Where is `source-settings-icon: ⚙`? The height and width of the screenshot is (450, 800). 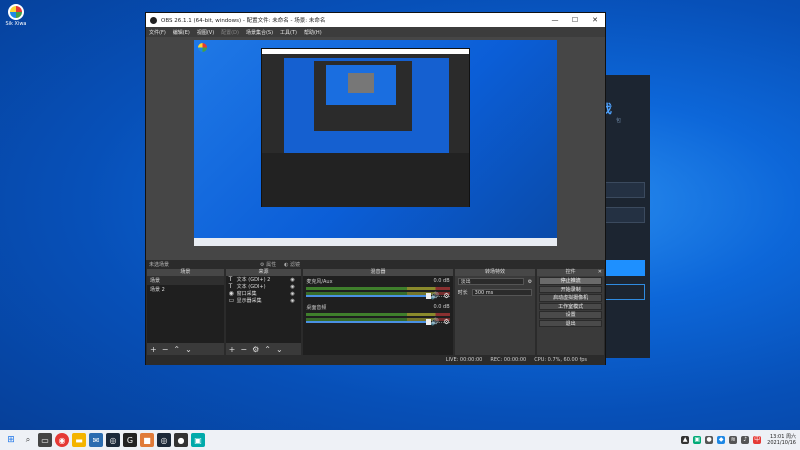
source-settings-icon: ⚙ is located at coordinates (255, 349).